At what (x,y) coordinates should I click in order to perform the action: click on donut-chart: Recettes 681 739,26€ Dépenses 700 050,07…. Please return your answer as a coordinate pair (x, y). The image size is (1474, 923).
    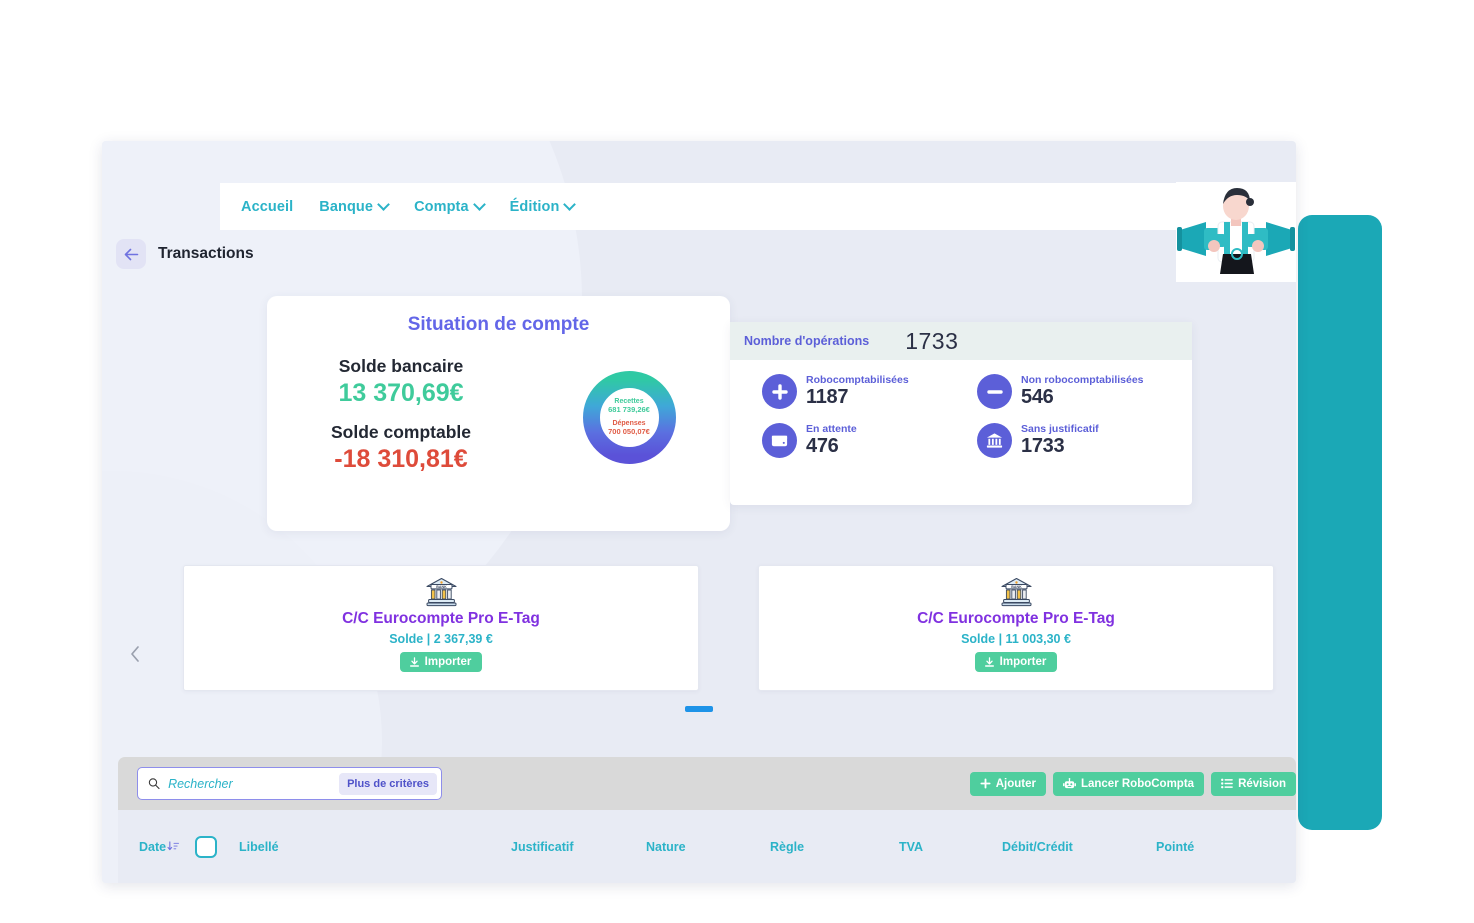
    Looking at the image, I should click on (629, 417).